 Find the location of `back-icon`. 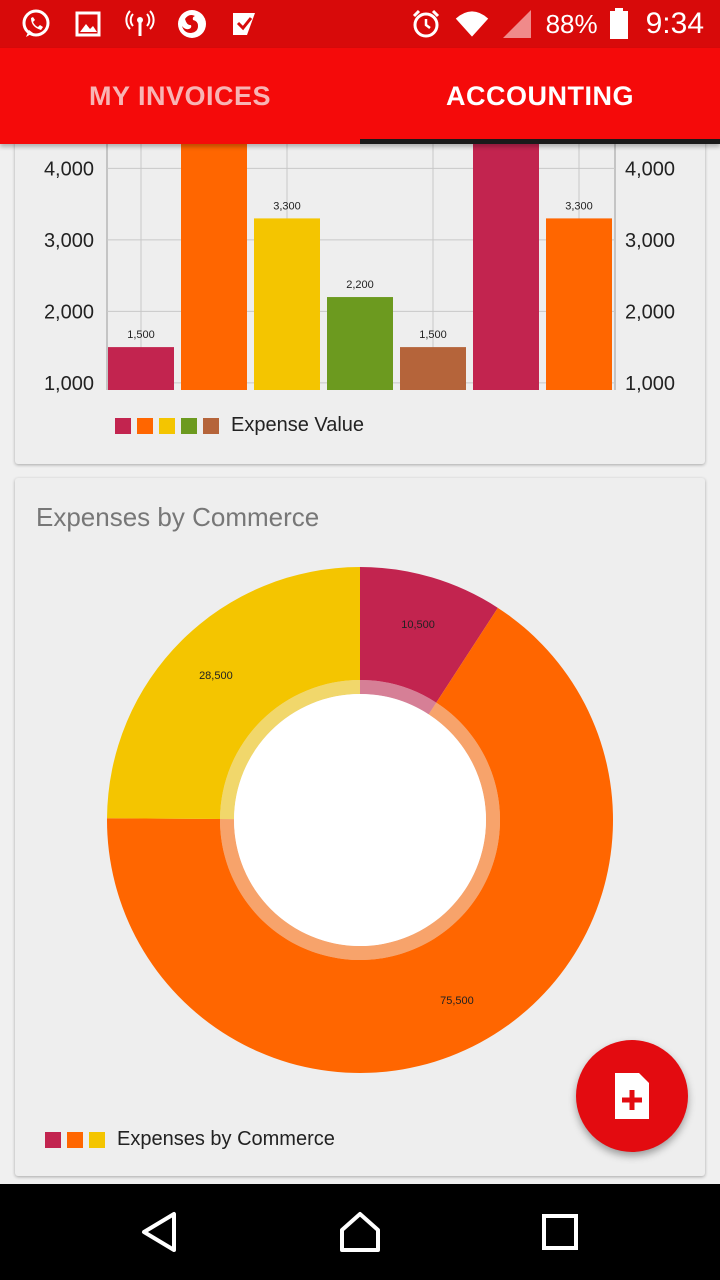

back-icon is located at coordinates (159, 1232).